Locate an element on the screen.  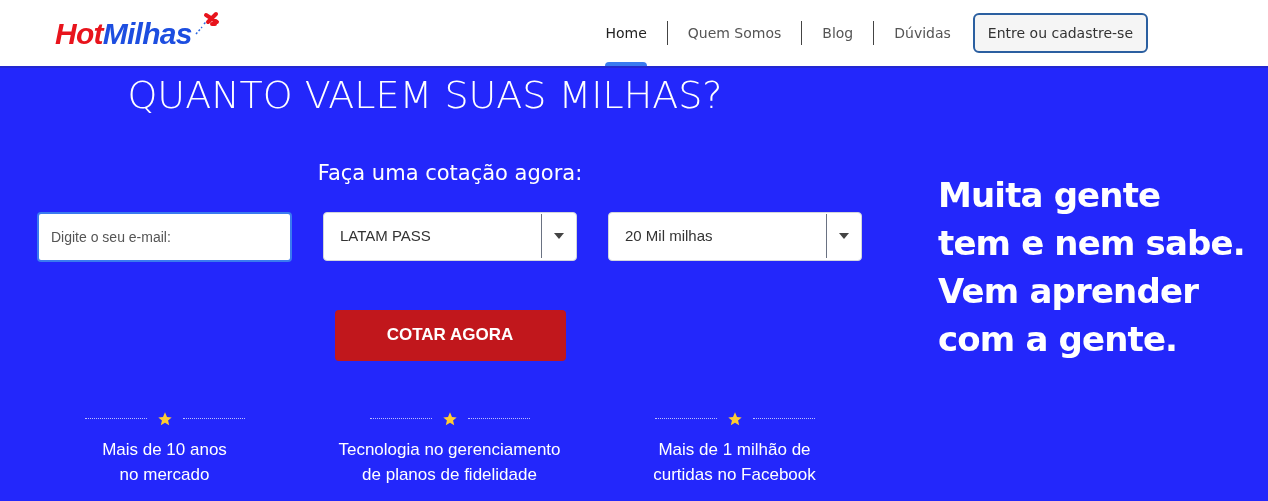
nav-link: Dúvidas is located at coordinates (922, 33).